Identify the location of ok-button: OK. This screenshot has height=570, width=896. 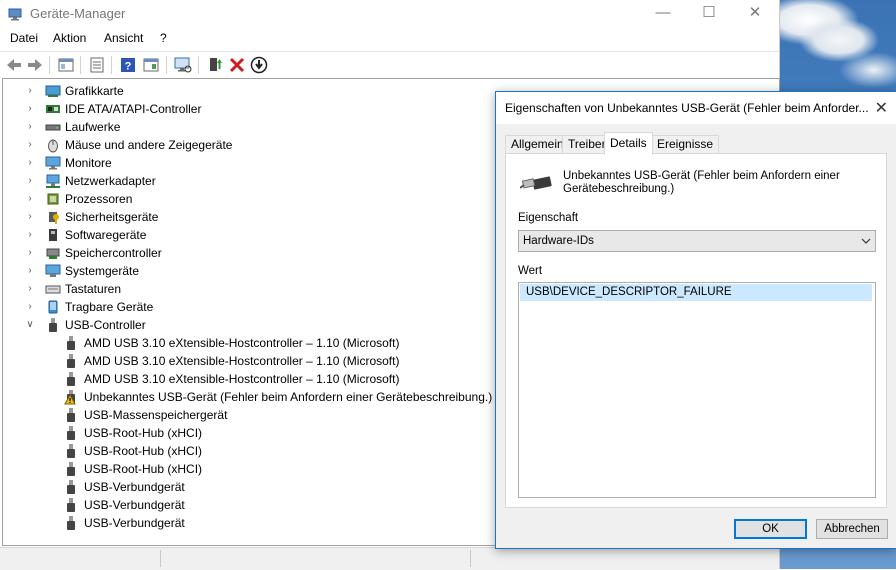
(770, 529).